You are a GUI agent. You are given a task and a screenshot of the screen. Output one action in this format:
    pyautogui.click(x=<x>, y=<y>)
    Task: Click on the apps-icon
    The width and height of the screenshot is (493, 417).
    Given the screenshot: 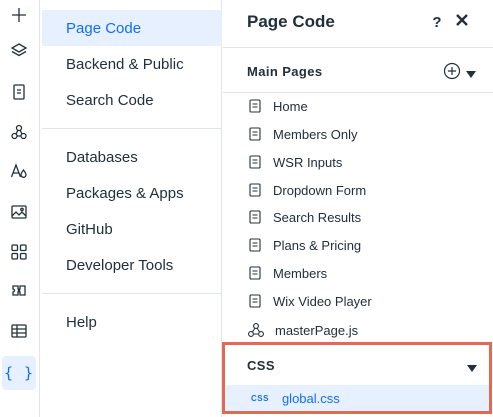 What is the action you would take?
    pyautogui.click(x=19, y=254)
    